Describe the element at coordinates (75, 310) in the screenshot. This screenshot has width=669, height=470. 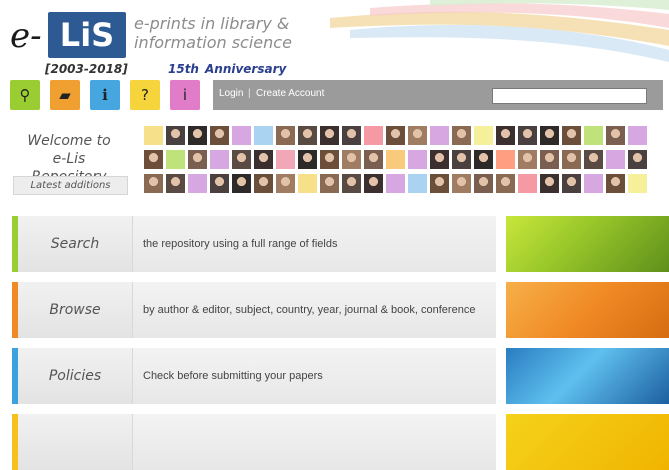
I see `feature-label: Browse` at that location.